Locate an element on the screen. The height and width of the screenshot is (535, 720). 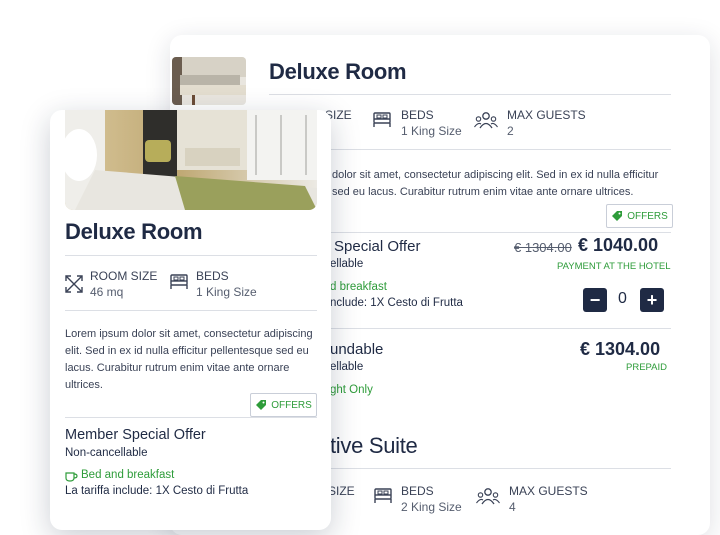
room-size-label: ROOM SIZE is located at coordinates (124, 276).